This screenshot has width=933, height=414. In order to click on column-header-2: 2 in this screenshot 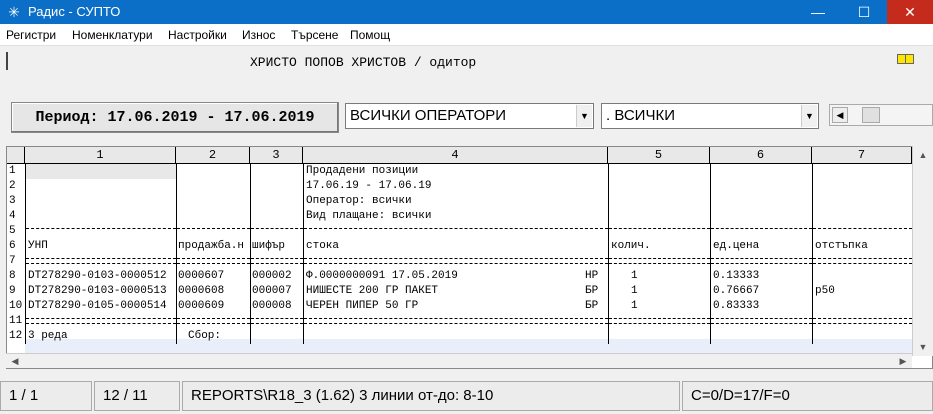, I will do `click(213, 155)`.